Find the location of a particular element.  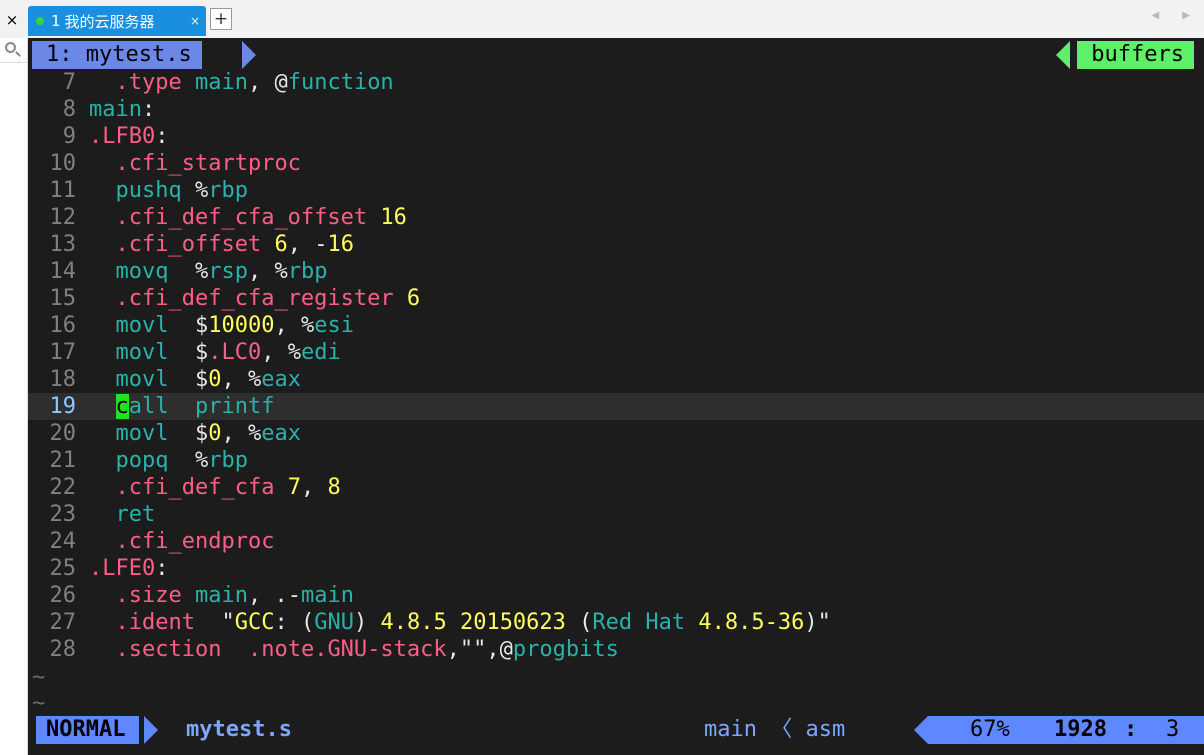

new-tab-button: + is located at coordinates (221, 19).